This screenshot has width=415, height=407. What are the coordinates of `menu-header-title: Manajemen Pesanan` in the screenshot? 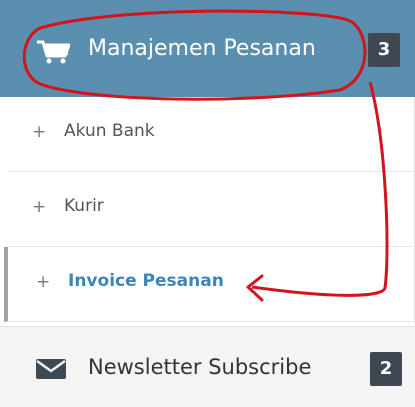 It's located at (202, 48).